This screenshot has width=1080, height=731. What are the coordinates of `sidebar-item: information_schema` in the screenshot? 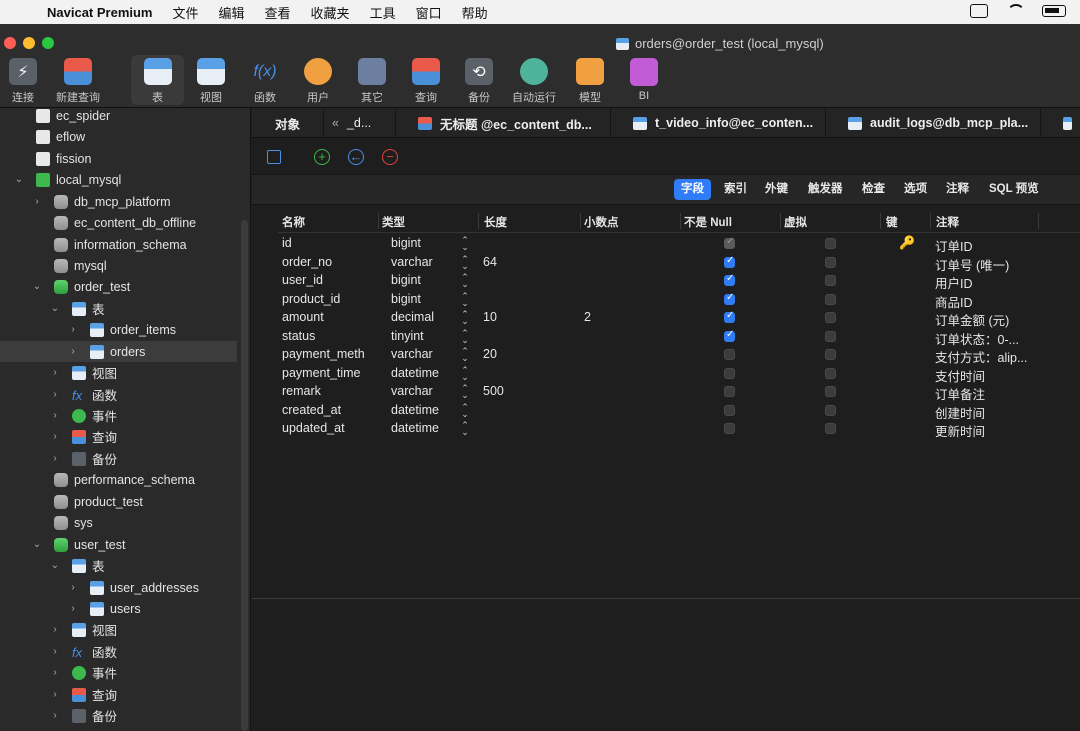 It's located at (118, 244).